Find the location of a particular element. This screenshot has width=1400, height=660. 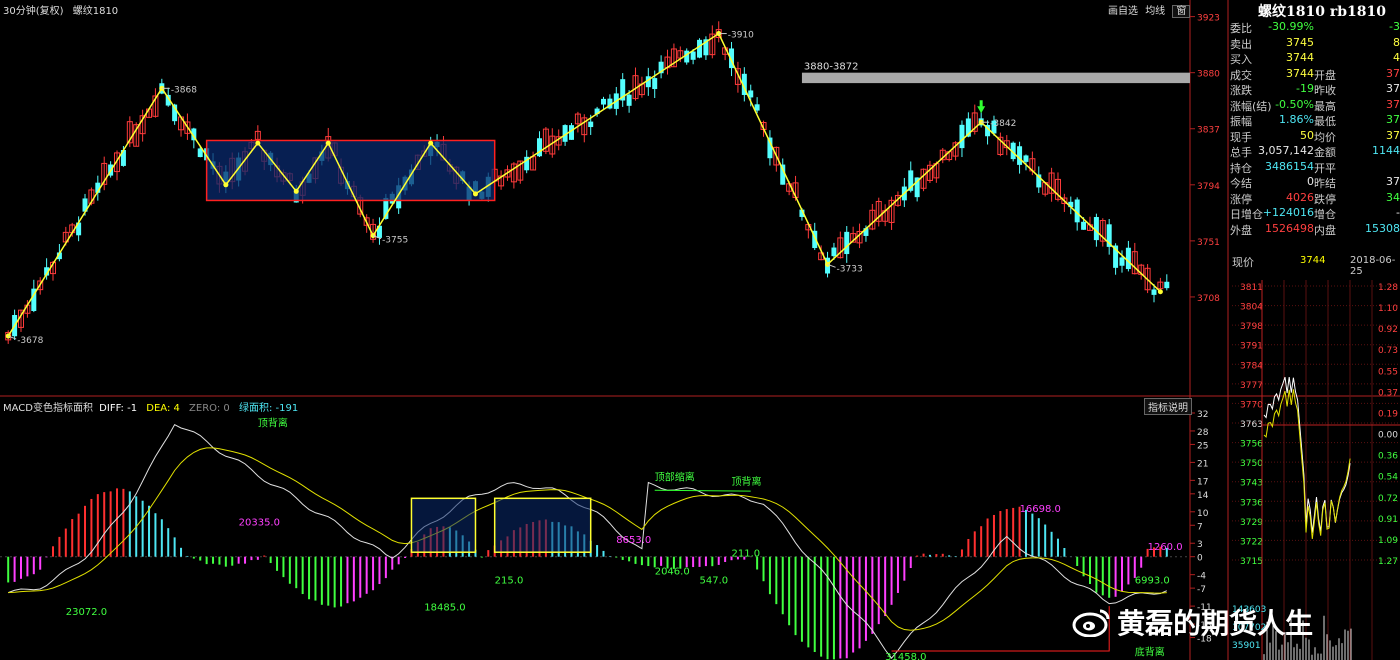

down-arrow-icon is located at coordinates (981, 107).